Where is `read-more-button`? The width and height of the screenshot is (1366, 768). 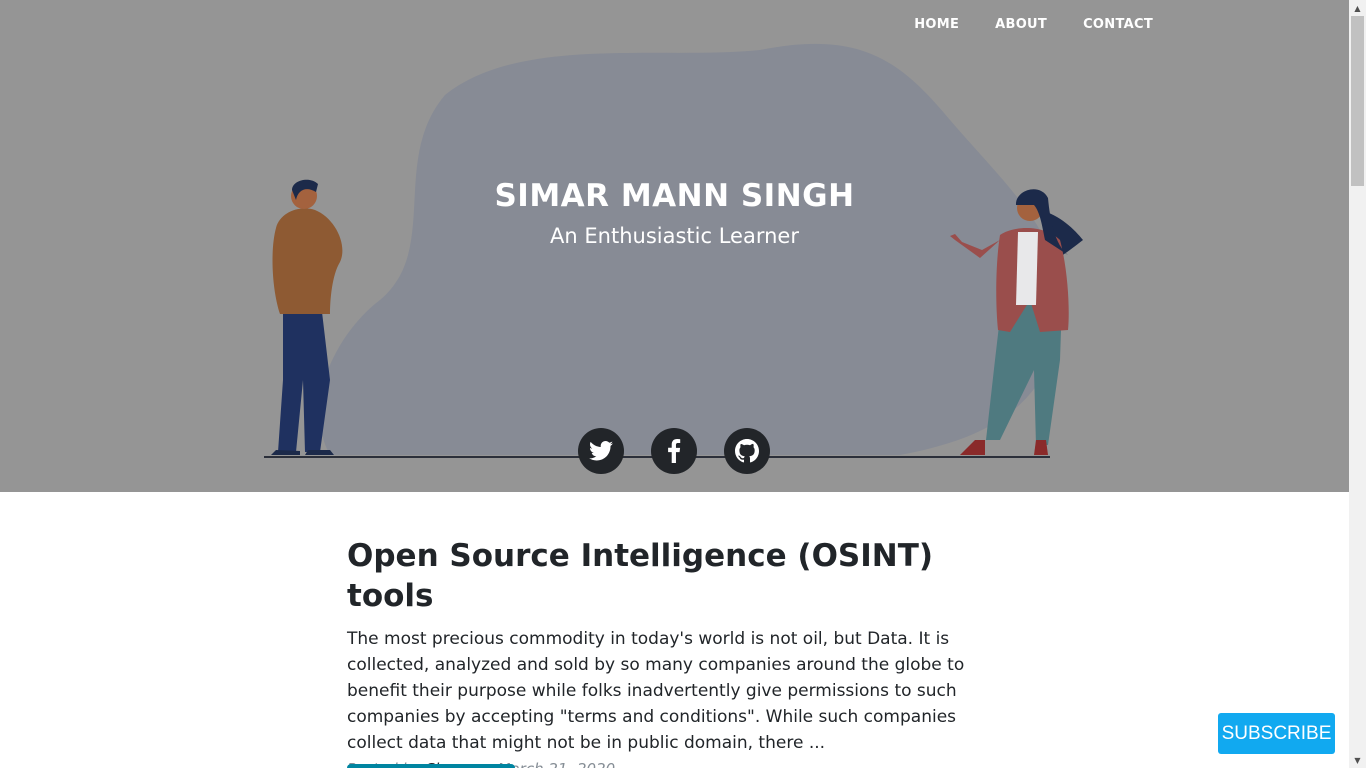
read-more-button is located at coordinates (431, 766).